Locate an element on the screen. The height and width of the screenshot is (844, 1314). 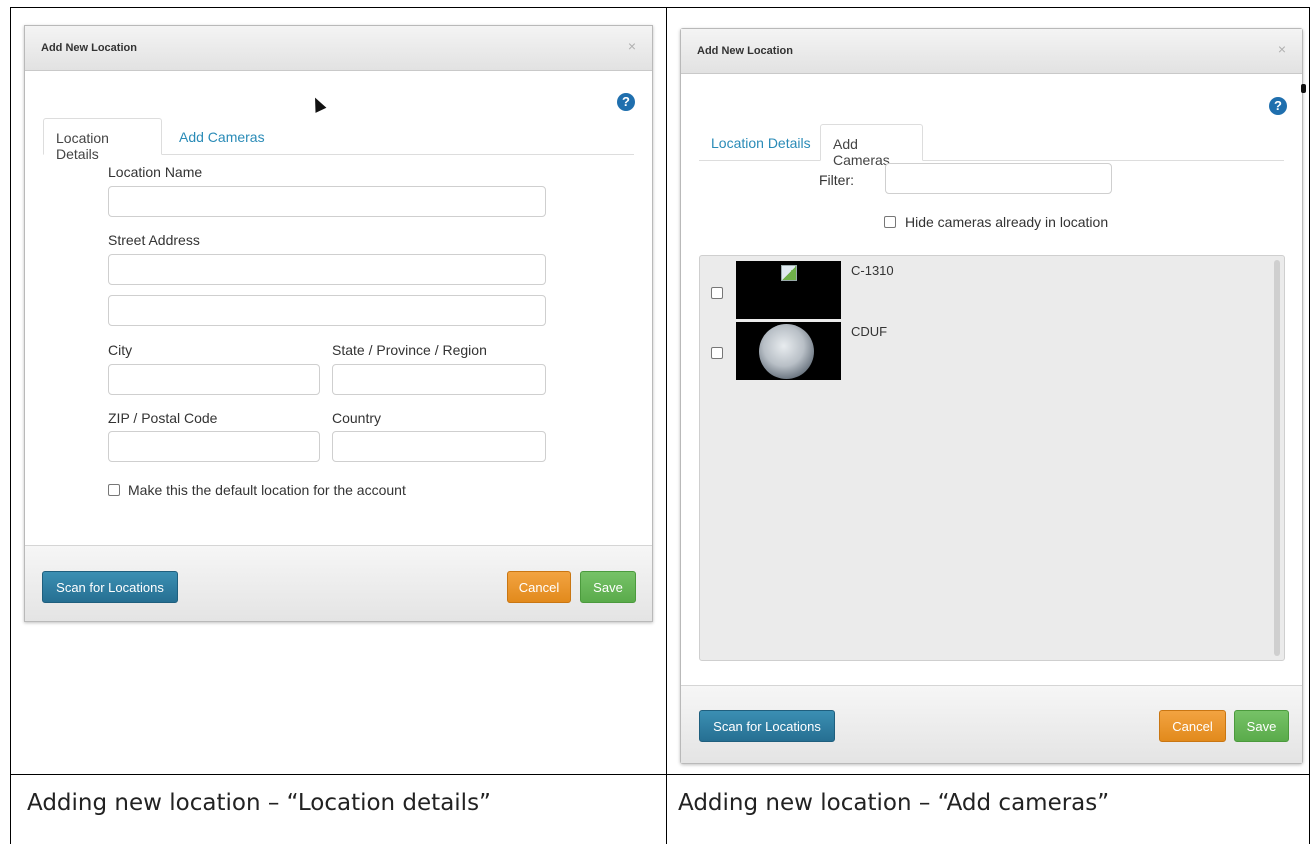
hide-cameras-checkbox is located at coordinates (890, 222).